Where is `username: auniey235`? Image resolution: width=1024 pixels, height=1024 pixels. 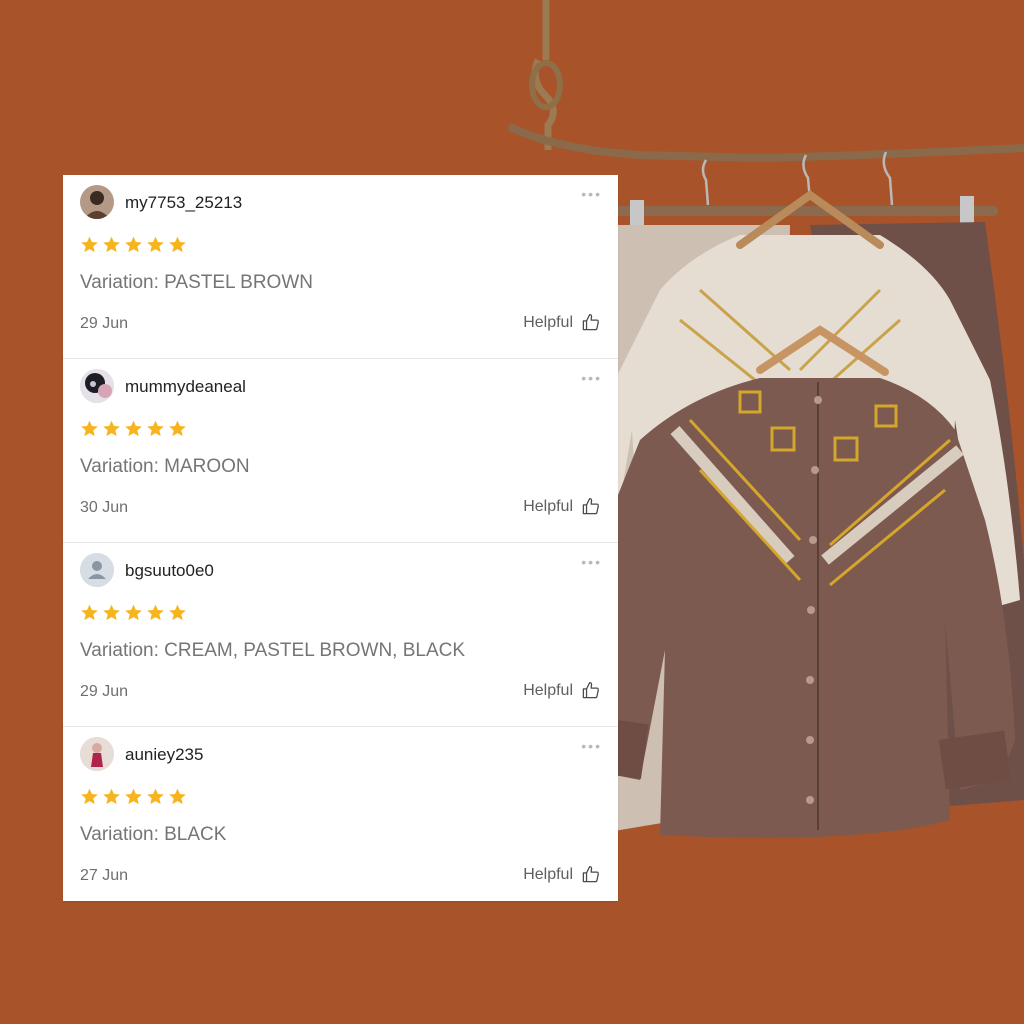
username: auniey235 is located at coordinates (164, 755).